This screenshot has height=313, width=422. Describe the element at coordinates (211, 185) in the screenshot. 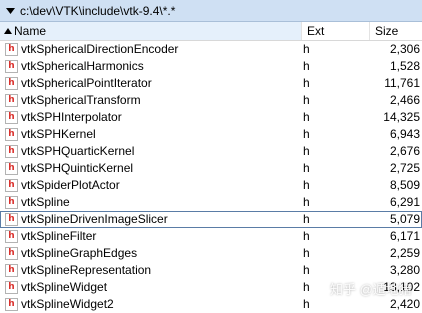

I see `file-row: h vtkSpiderPlotActor h 8,509` at that location.